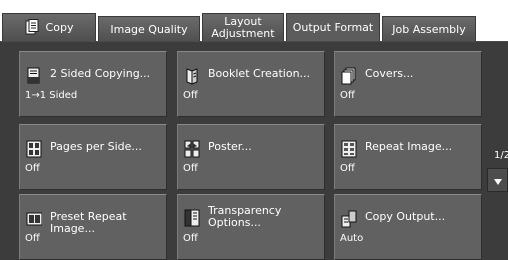  I want to click on tab-job-assembly: Job Assembly, so click(429, 29).